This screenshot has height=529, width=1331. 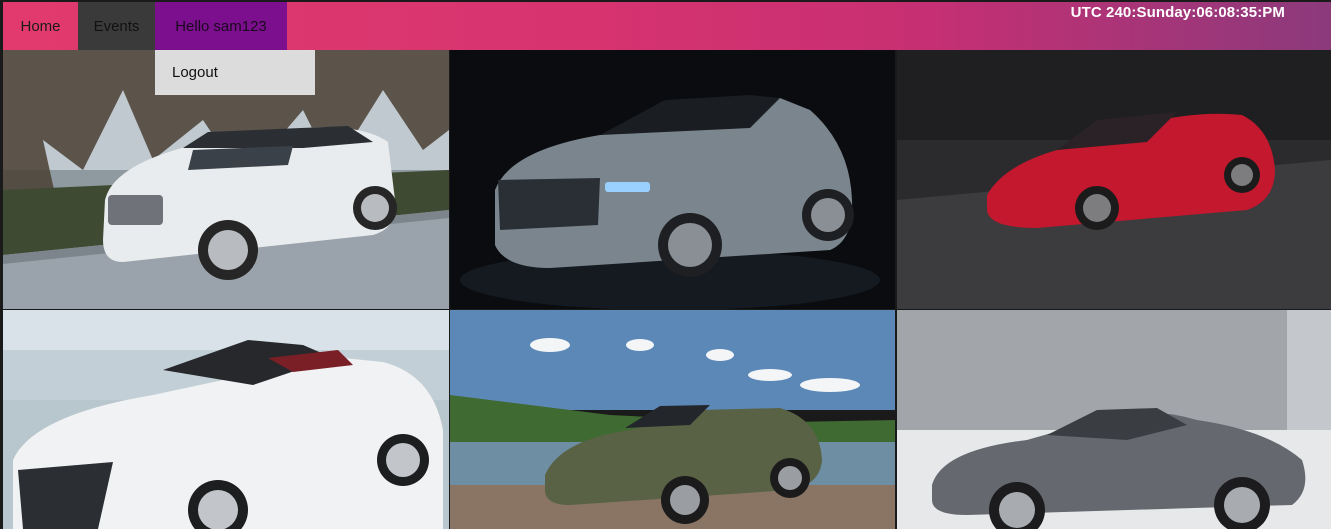 I want to click on green-convertible-photo, so click(x=672, y=419).